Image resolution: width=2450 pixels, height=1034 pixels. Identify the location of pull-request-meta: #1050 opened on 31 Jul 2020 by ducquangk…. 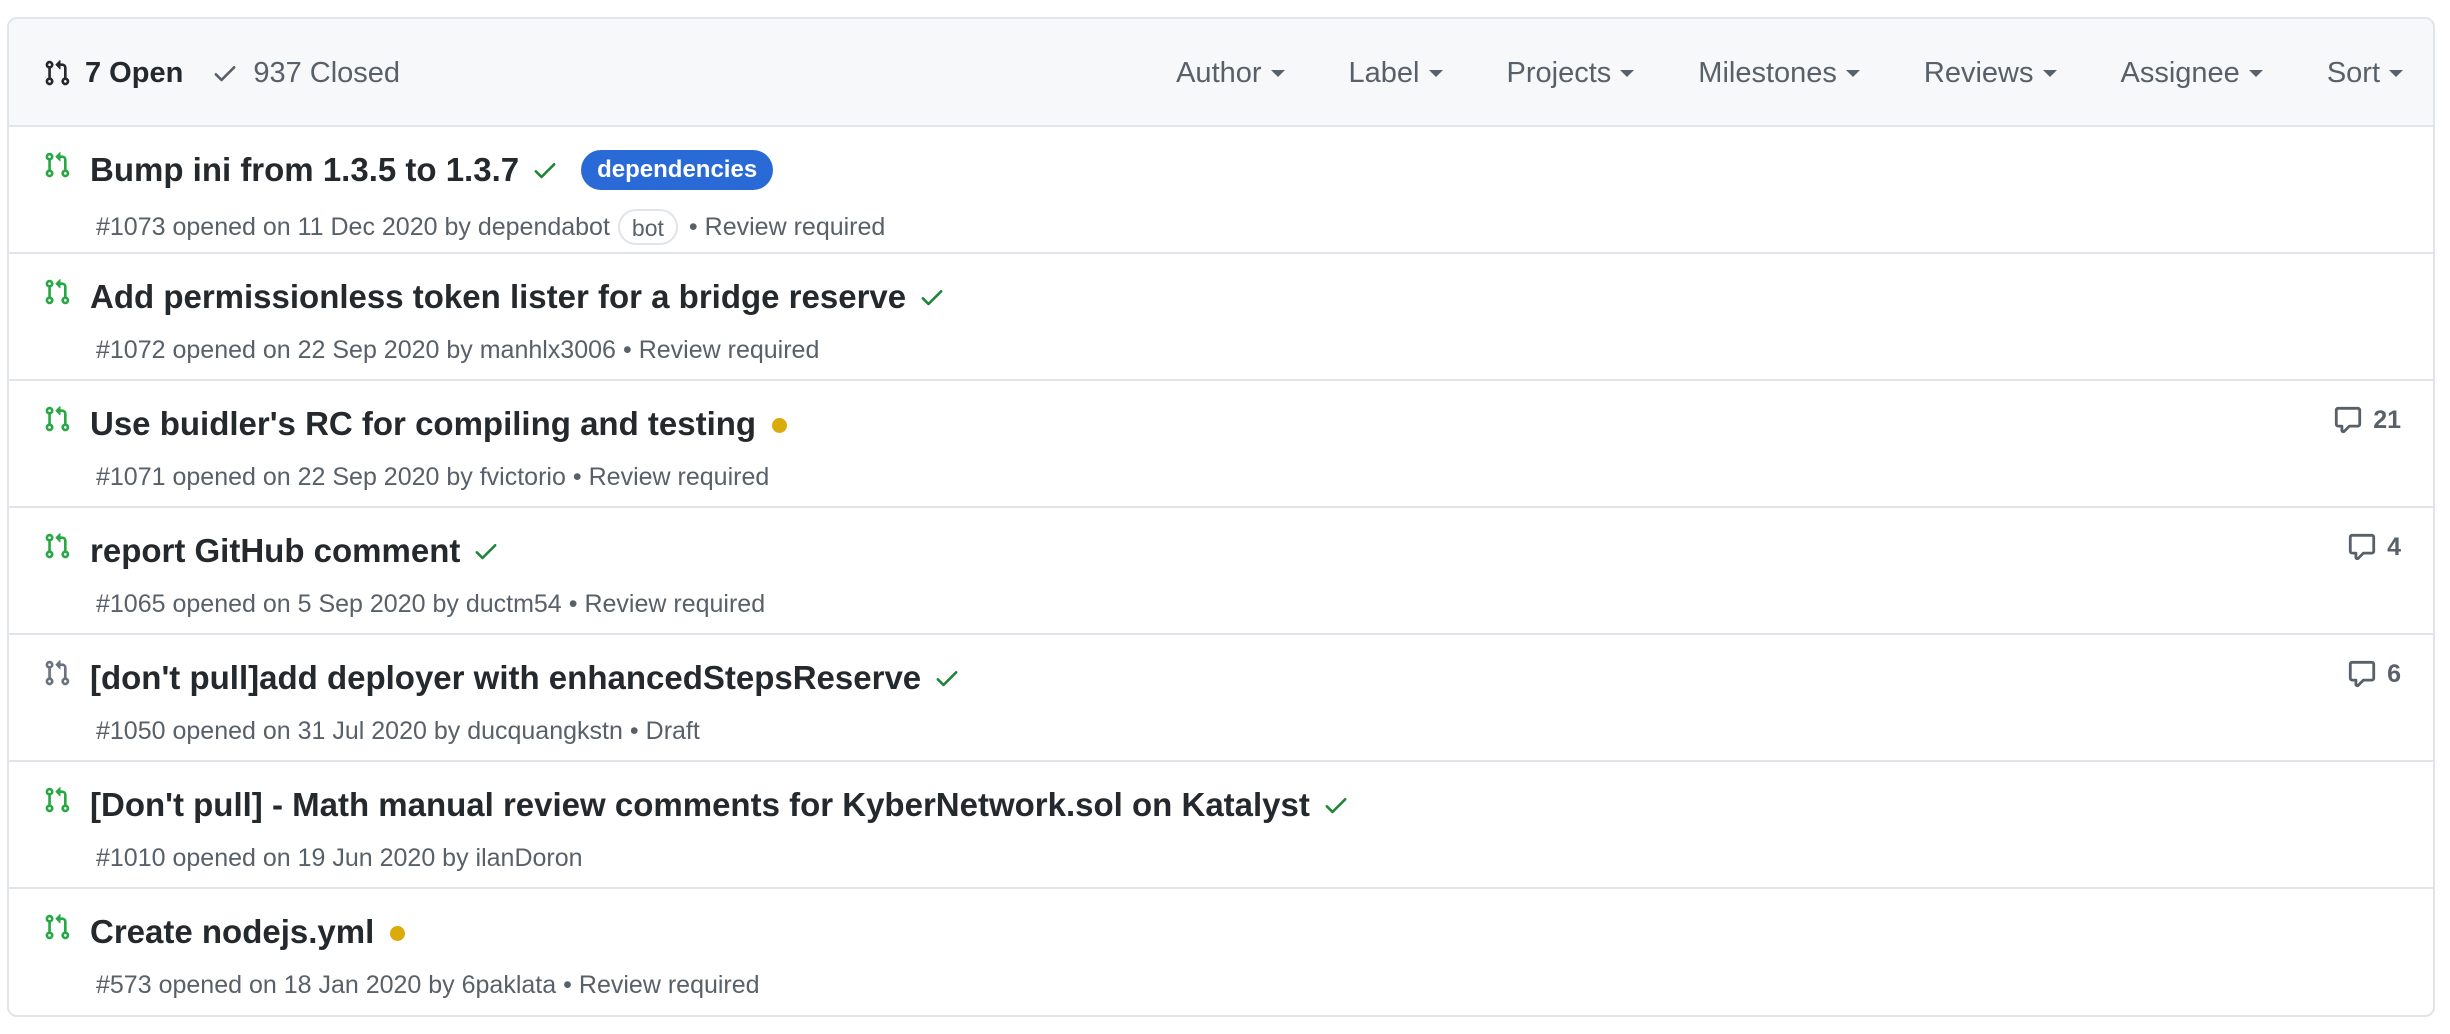
(398, 731).